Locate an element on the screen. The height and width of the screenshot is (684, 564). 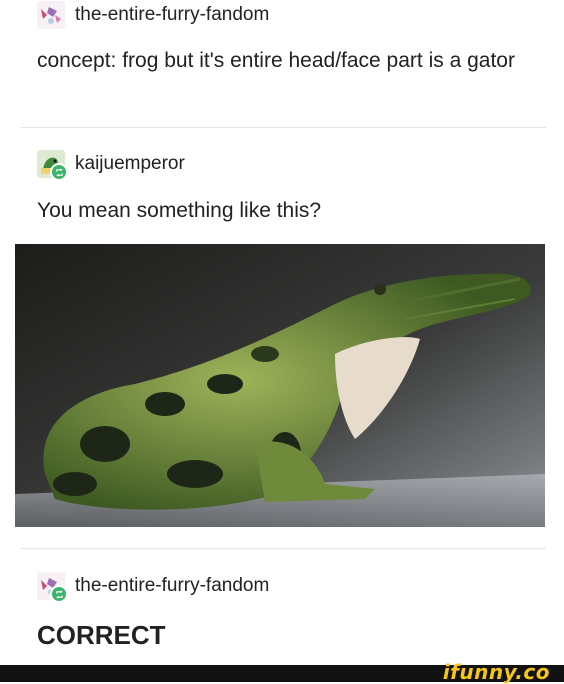
post-text: You mean something like this? is located at coordinates (179, 210).